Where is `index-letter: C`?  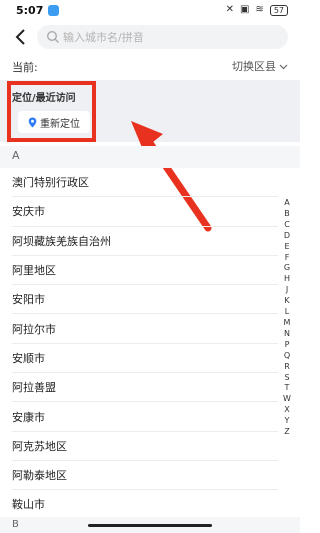
index-letter: C is located at coordinates (287, 225).